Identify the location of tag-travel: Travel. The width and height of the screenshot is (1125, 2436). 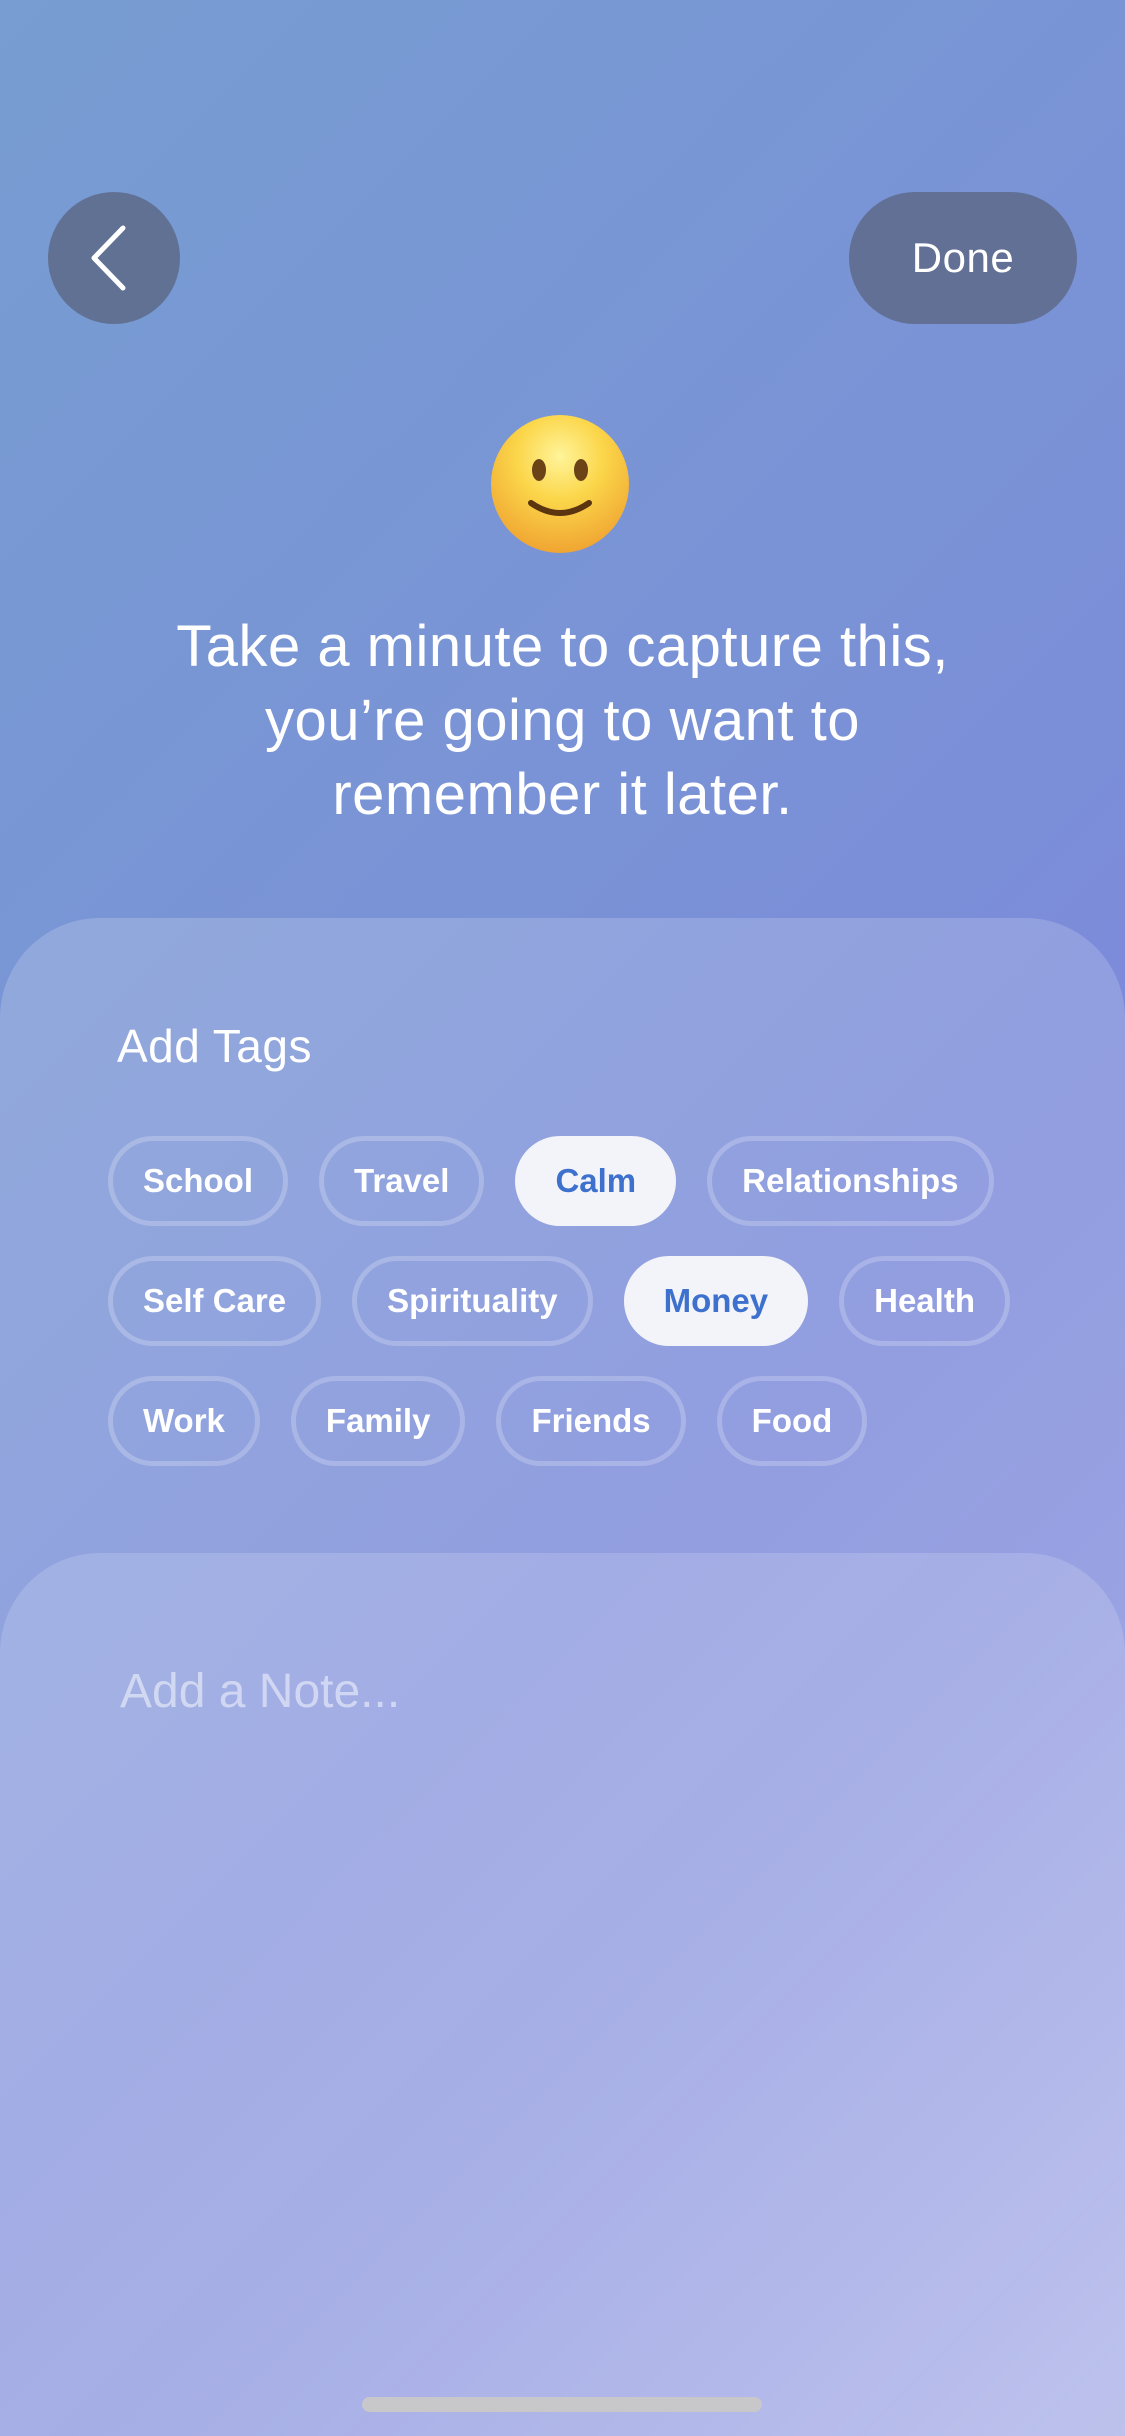
(402, 1181).